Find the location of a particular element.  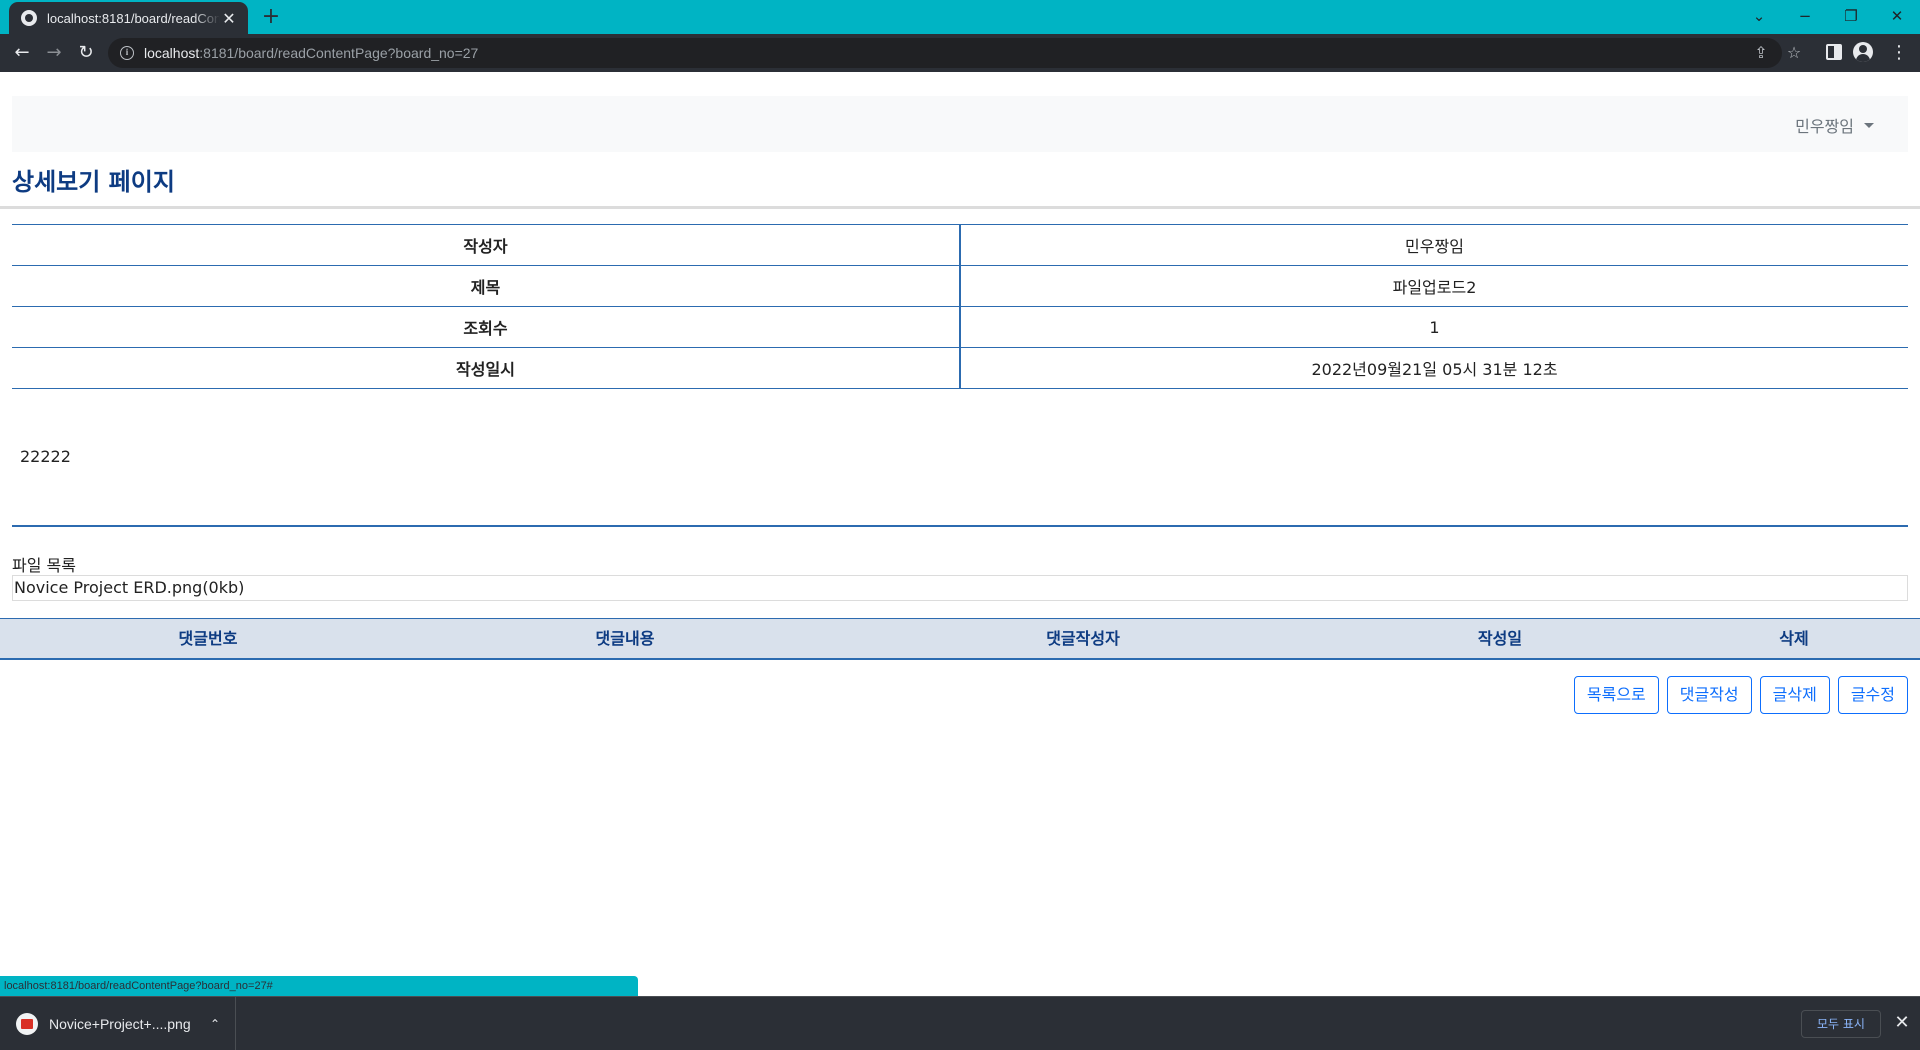

chevron-up-icon: ⌃ is located at coordinates (215, 1024).